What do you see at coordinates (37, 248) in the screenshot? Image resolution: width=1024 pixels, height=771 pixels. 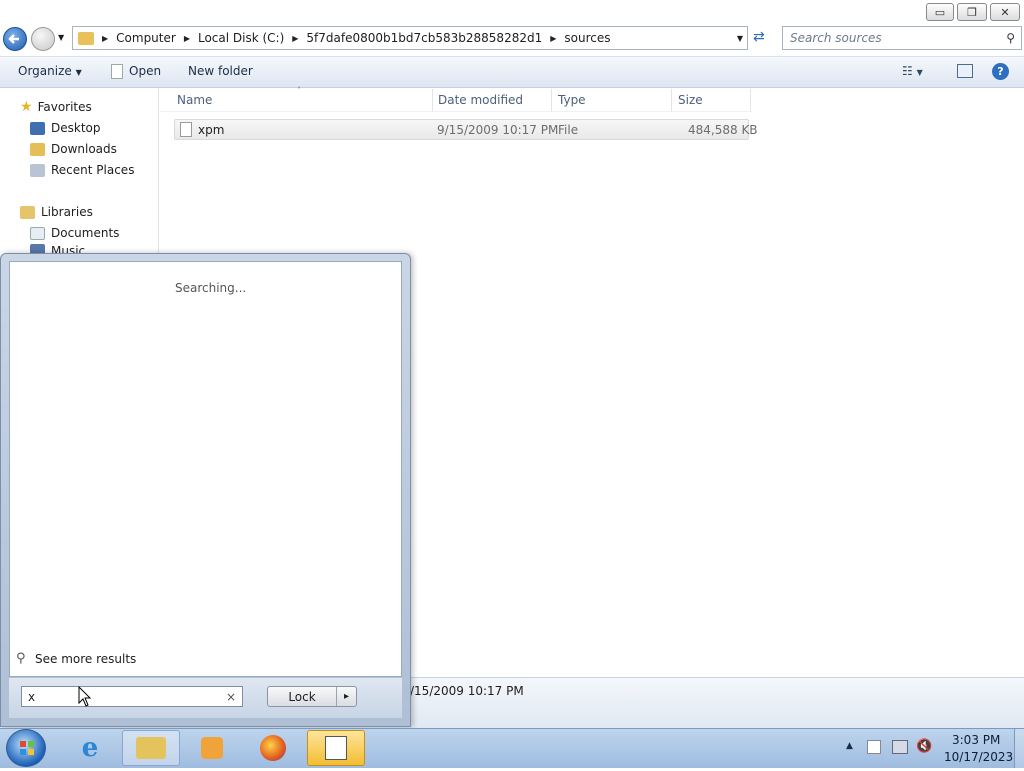 I see `music-icon` at bounding box center [37, 248].